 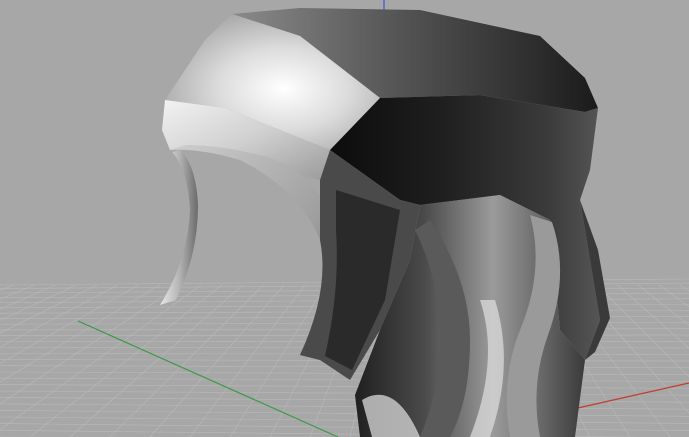 What do you see at coordinates (179, 227) in the screenshot?
I see `model-left-fin` at bounding box center [179, 227].